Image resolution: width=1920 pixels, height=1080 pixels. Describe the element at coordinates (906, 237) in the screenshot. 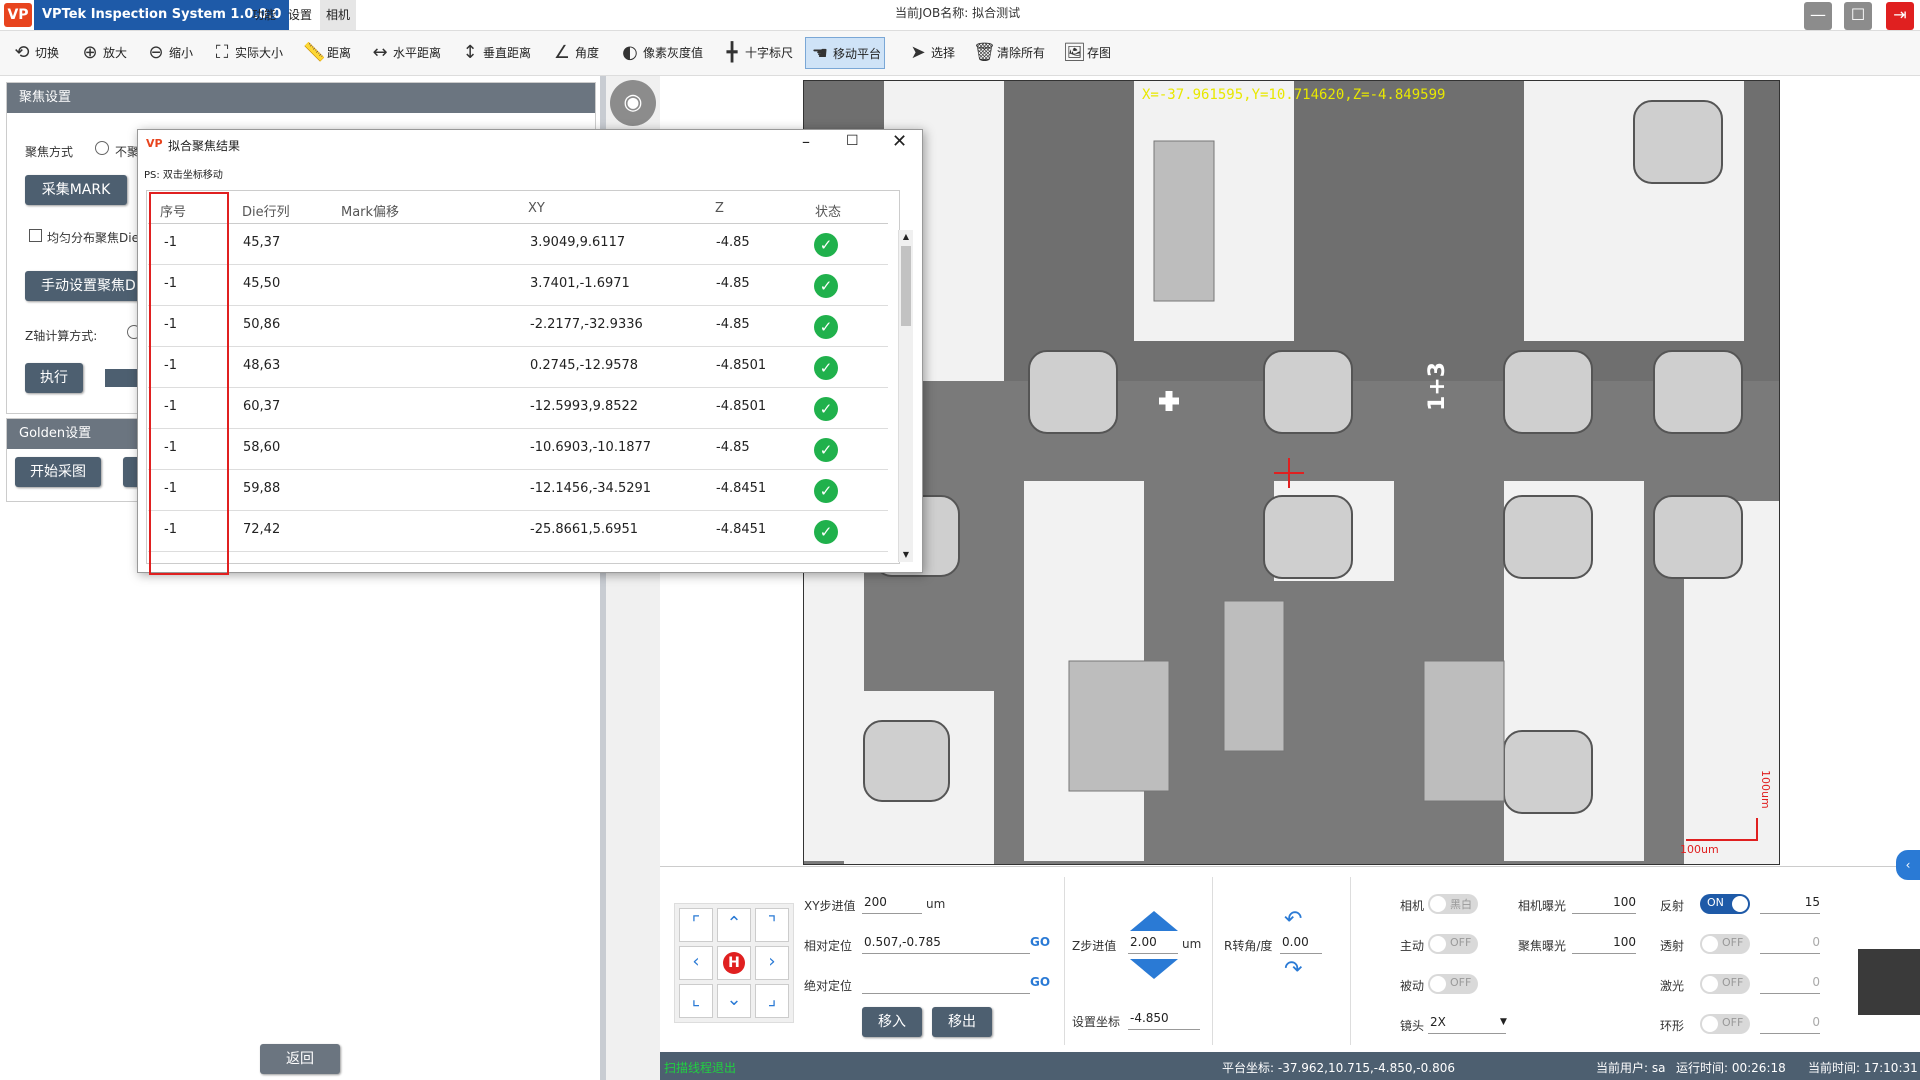

I see `scroll-up-icon: ▲` at that location.